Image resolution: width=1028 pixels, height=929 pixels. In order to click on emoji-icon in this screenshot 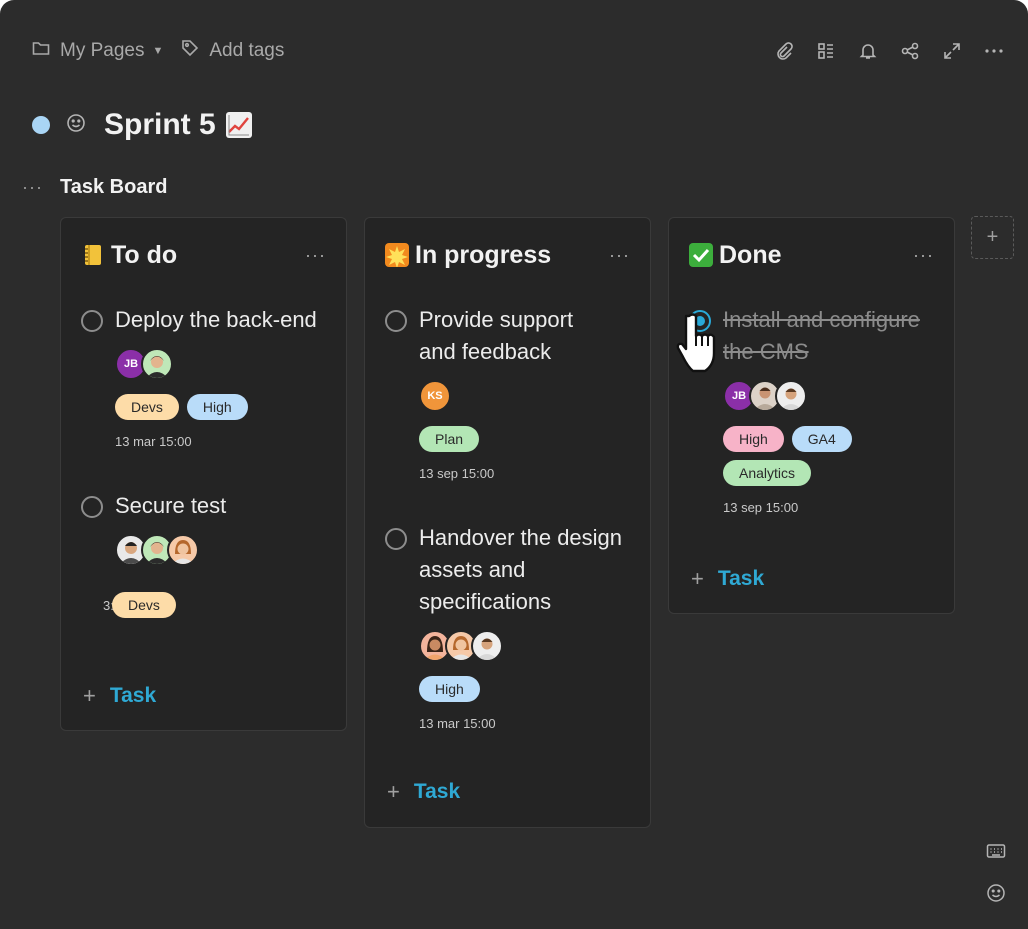, I will do `click(996, 893)`.